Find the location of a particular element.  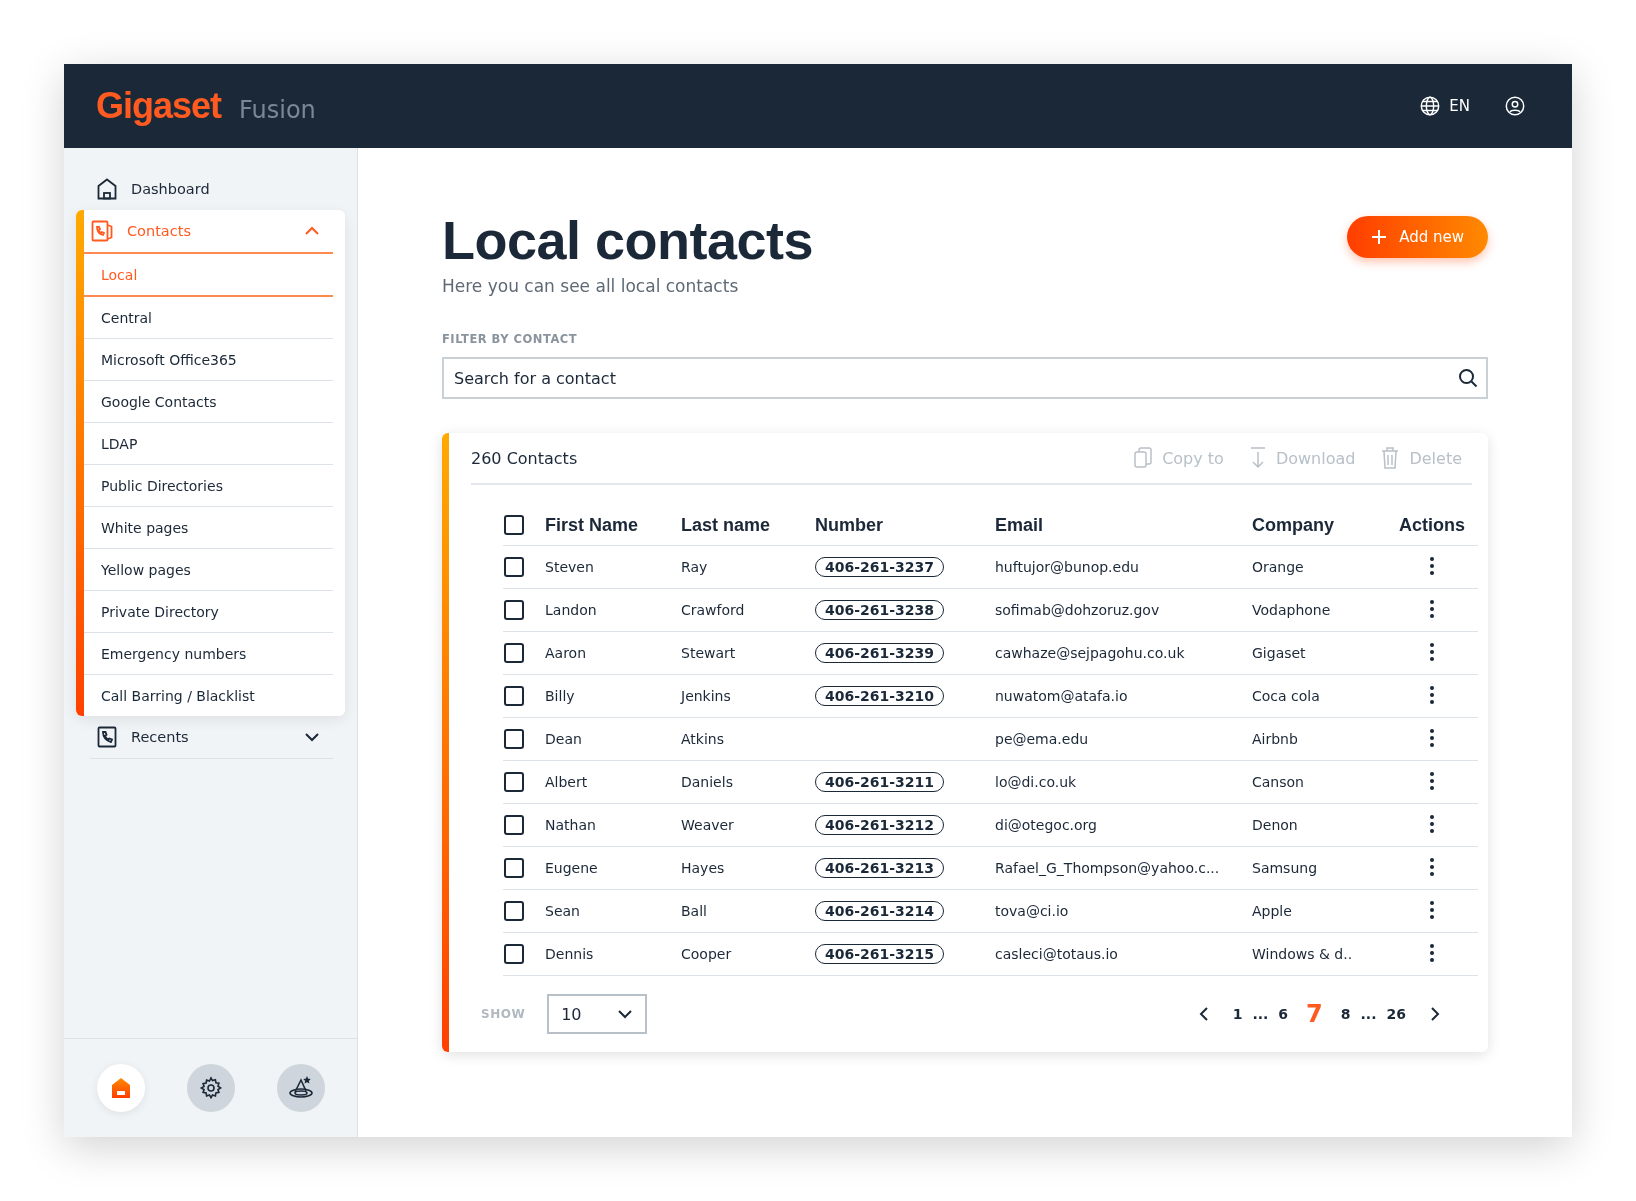

column-header: Number is located at coordinates (904, 525).